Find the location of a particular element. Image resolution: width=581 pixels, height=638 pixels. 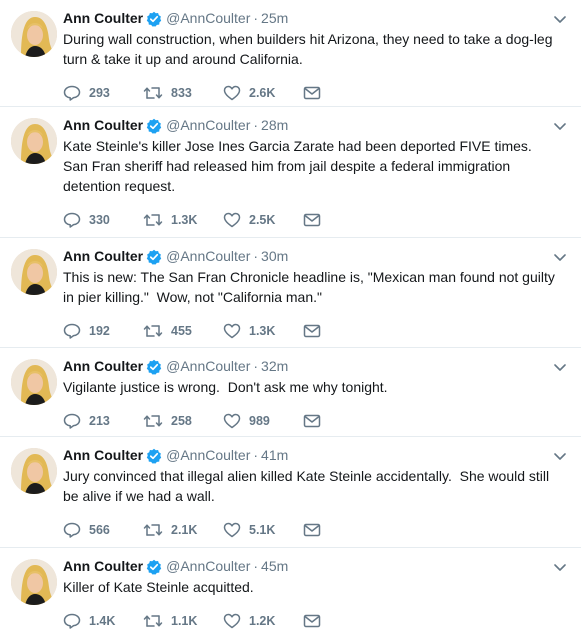

like-count: 2.6K is located at coordinates (262, 93).